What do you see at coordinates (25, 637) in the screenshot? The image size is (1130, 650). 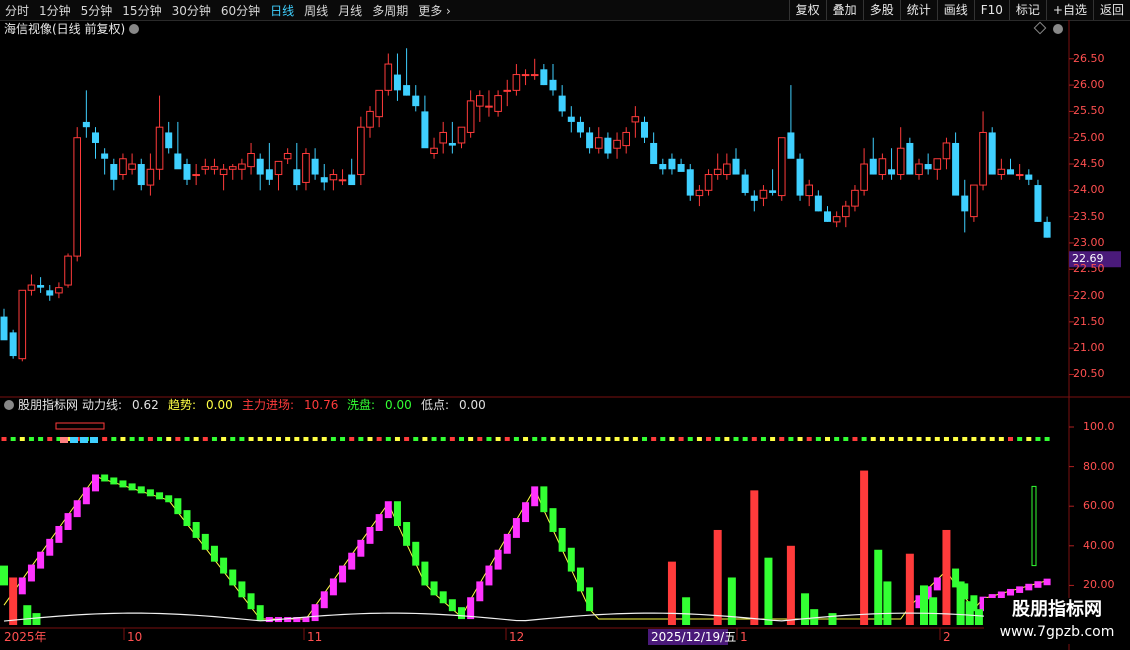 I see `date-year-label: 2025年` at bounding box center [25, 637].